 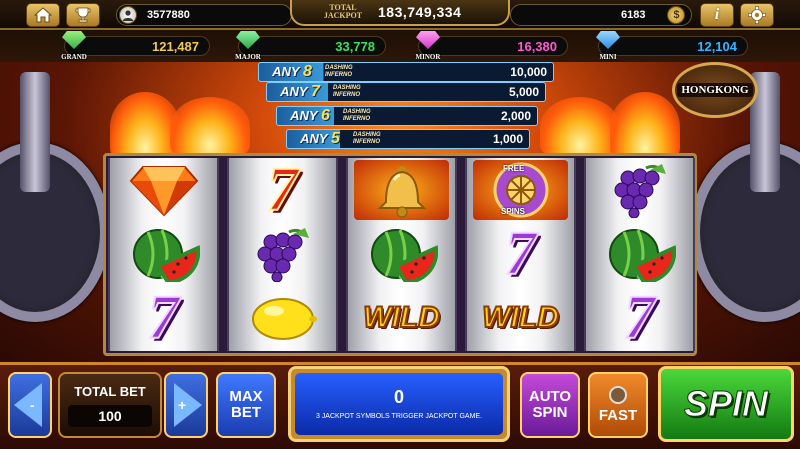 What do you see at coordinates (186, 405) in the screenshot?
I see `increase-bet-button: +` at bounding box center [186, 405].